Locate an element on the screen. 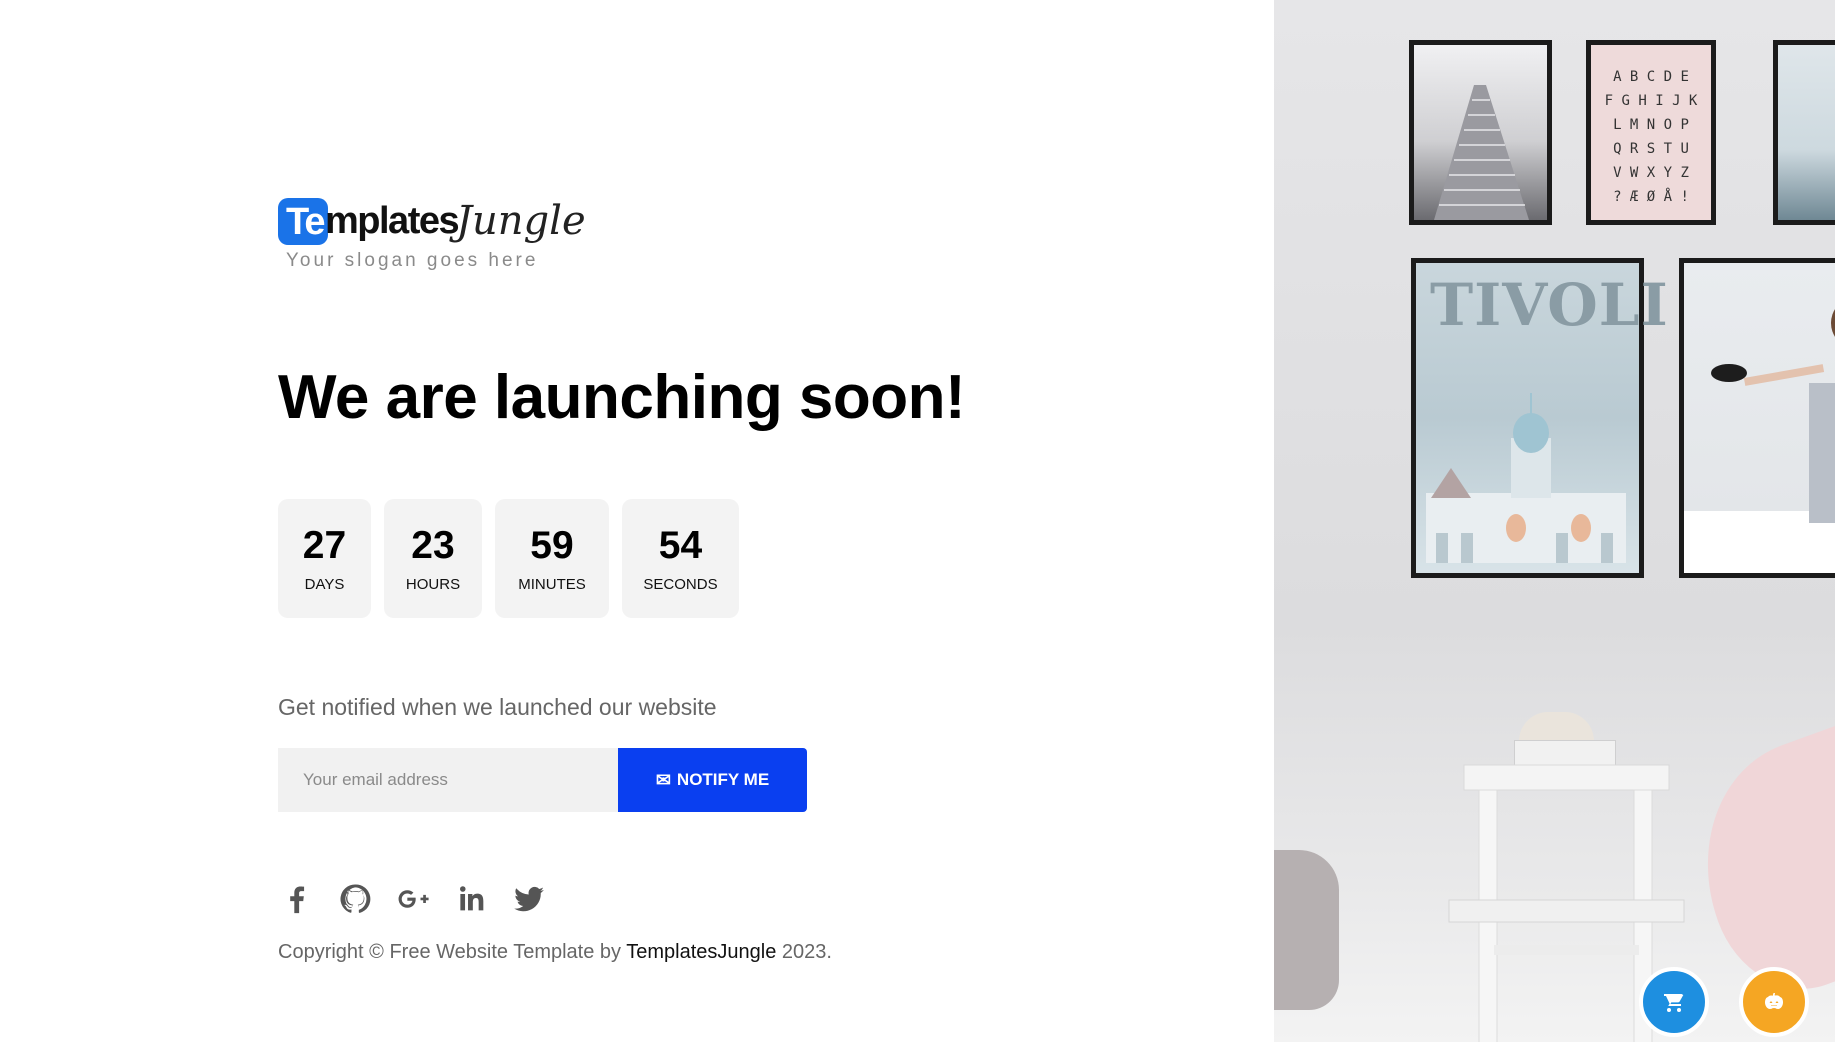  photo-frame-tivoli: TIVOLI is located at coordinates (1539, 418).